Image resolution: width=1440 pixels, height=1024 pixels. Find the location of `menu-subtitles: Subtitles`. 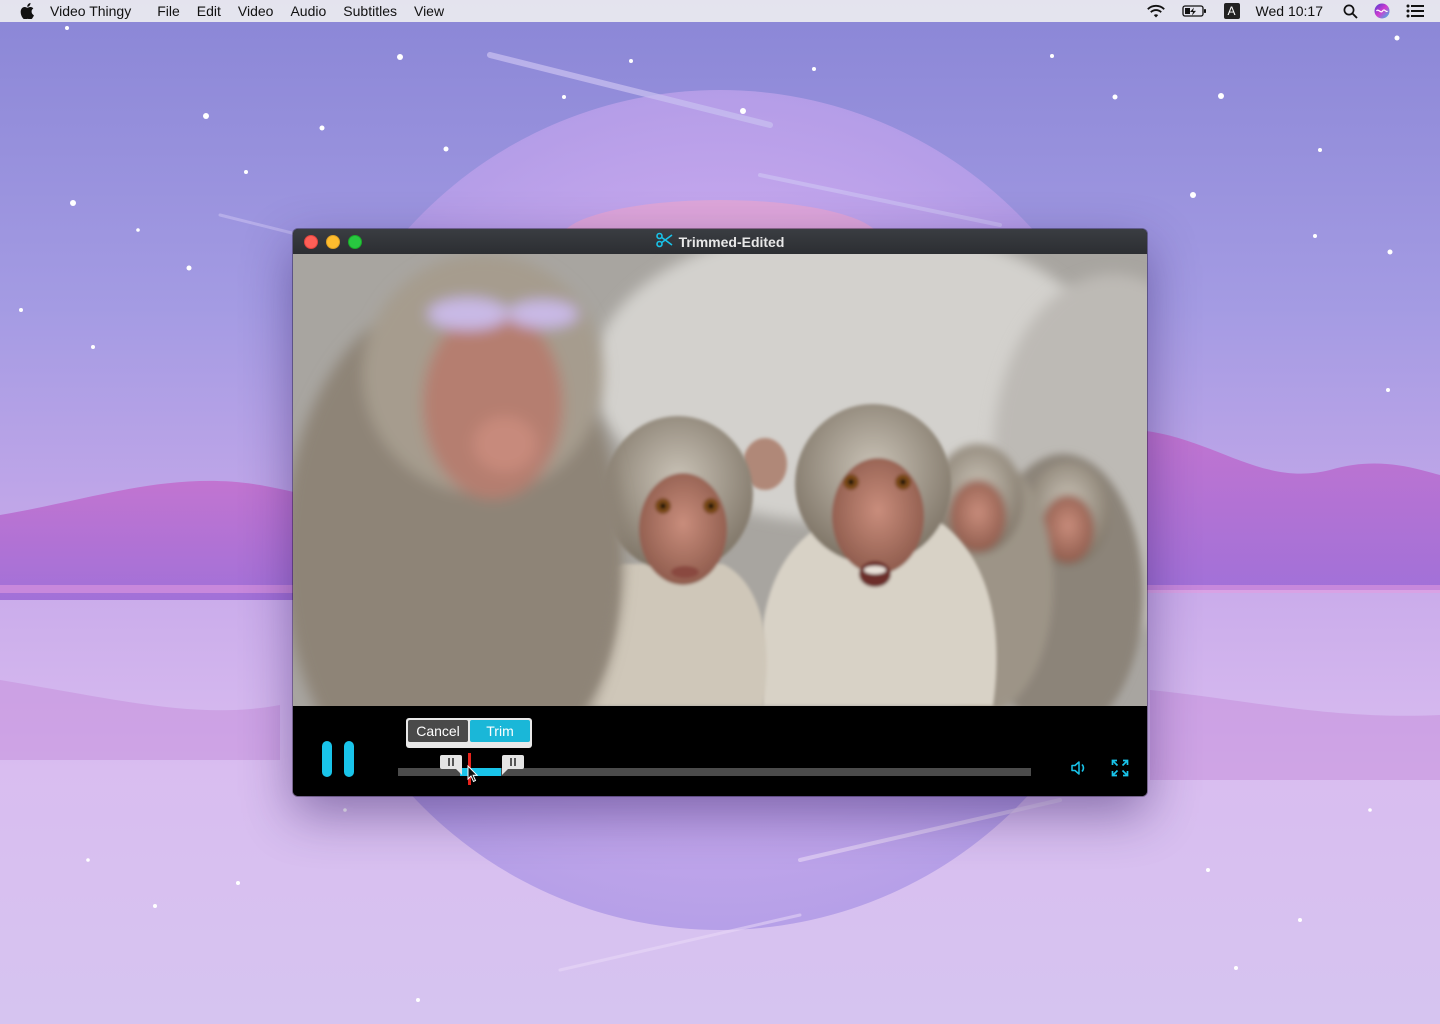

menu-subtitles: Subtitles is located at coordinates (370, 11).